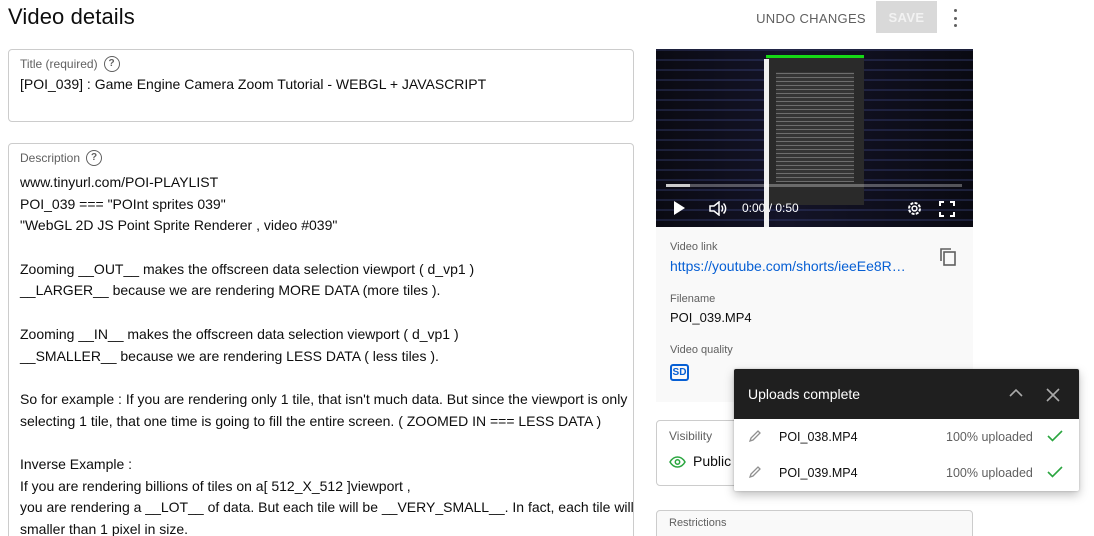 The width and height of the screenshot is (1094, 536). What do you see at coordinates (71, 16) in the screenshot?
I see `page-title: Video details` at bounding box center [71, 16].